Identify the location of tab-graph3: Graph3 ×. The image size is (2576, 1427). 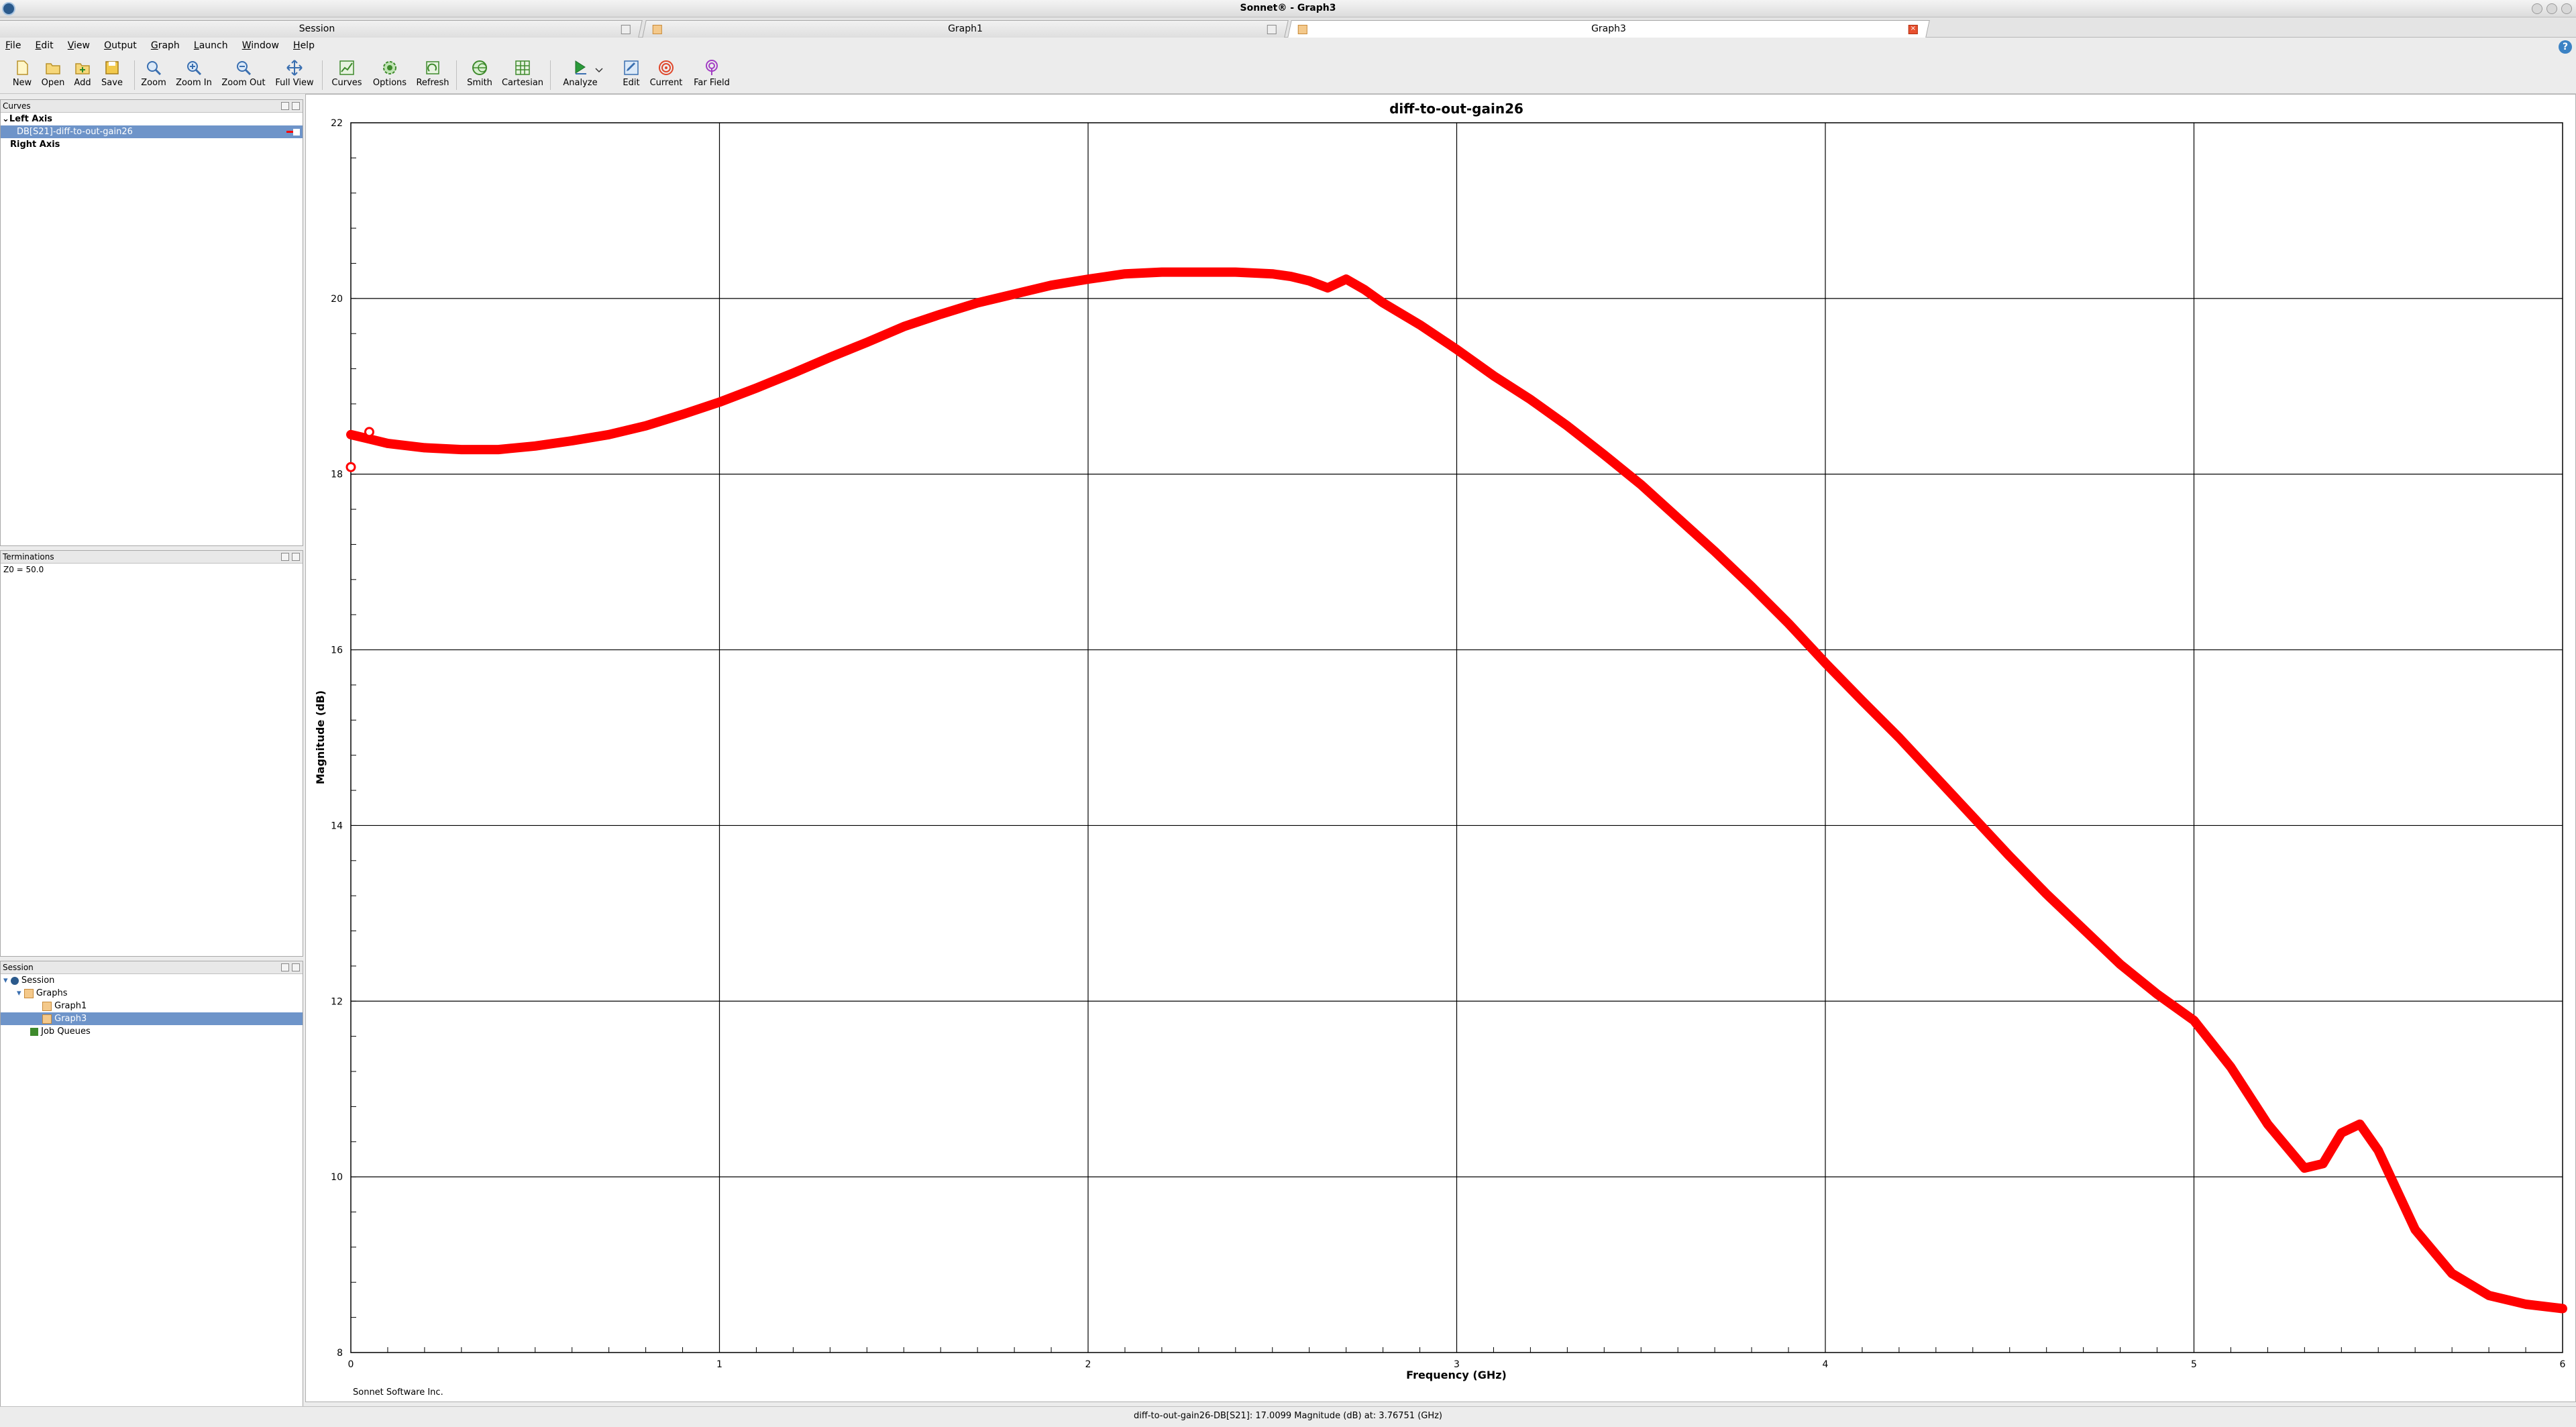
(1608, 29).